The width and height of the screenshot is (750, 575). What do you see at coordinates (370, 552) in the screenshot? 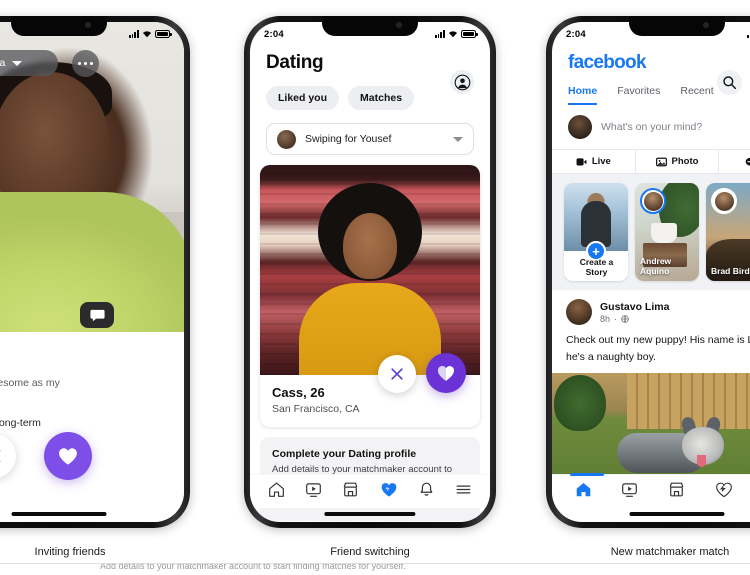
I see `caption-friend-switching: Friend switching` at bounding box center [370, 552].